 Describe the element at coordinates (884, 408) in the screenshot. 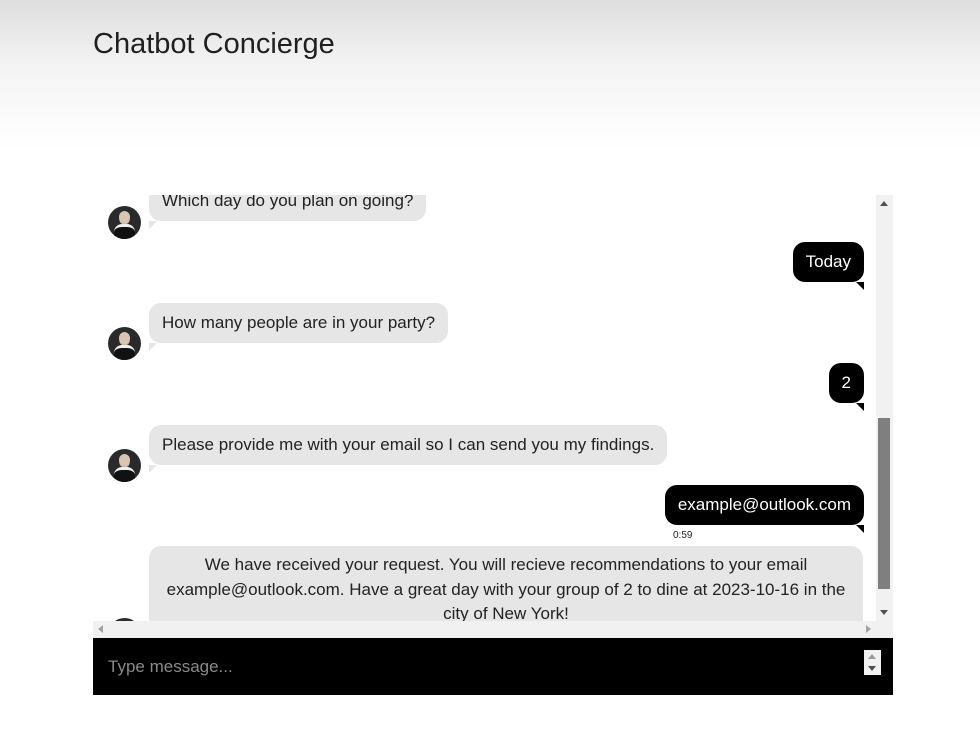

I see `vertical-scrollbar` at that location.